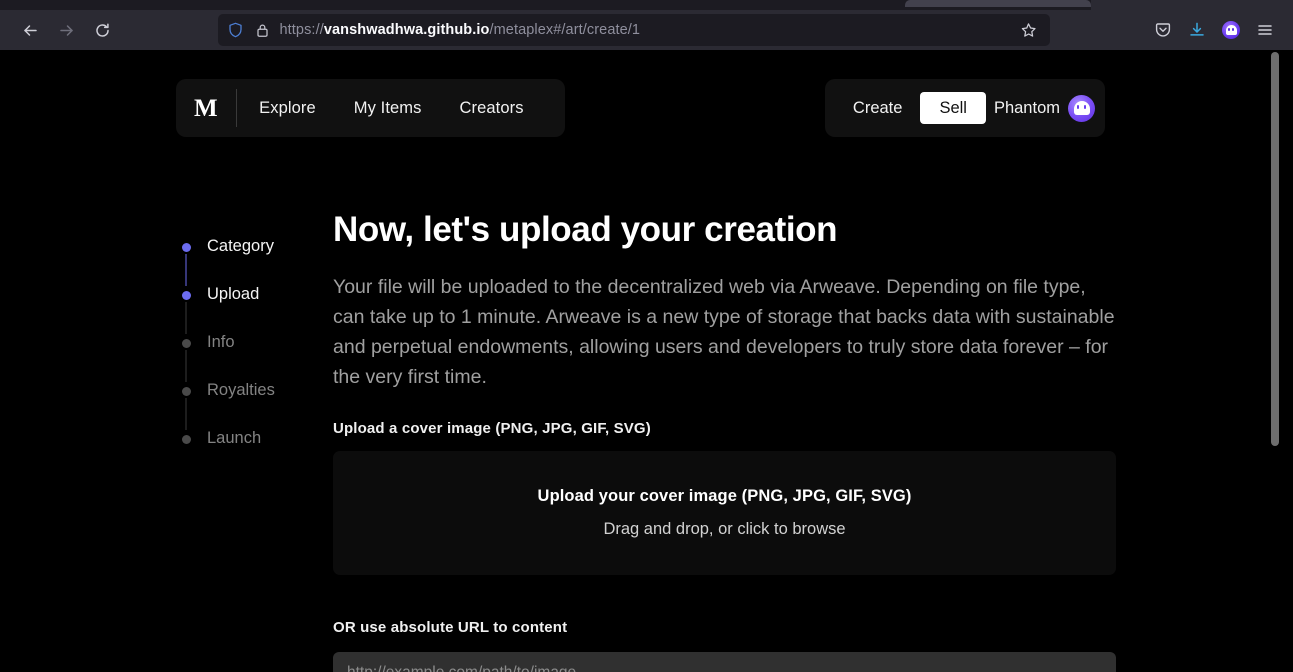 Image resolution: width=1293 pixels, height=672 pixels. I want to click on step-label-info: Info, so click(215, 342).